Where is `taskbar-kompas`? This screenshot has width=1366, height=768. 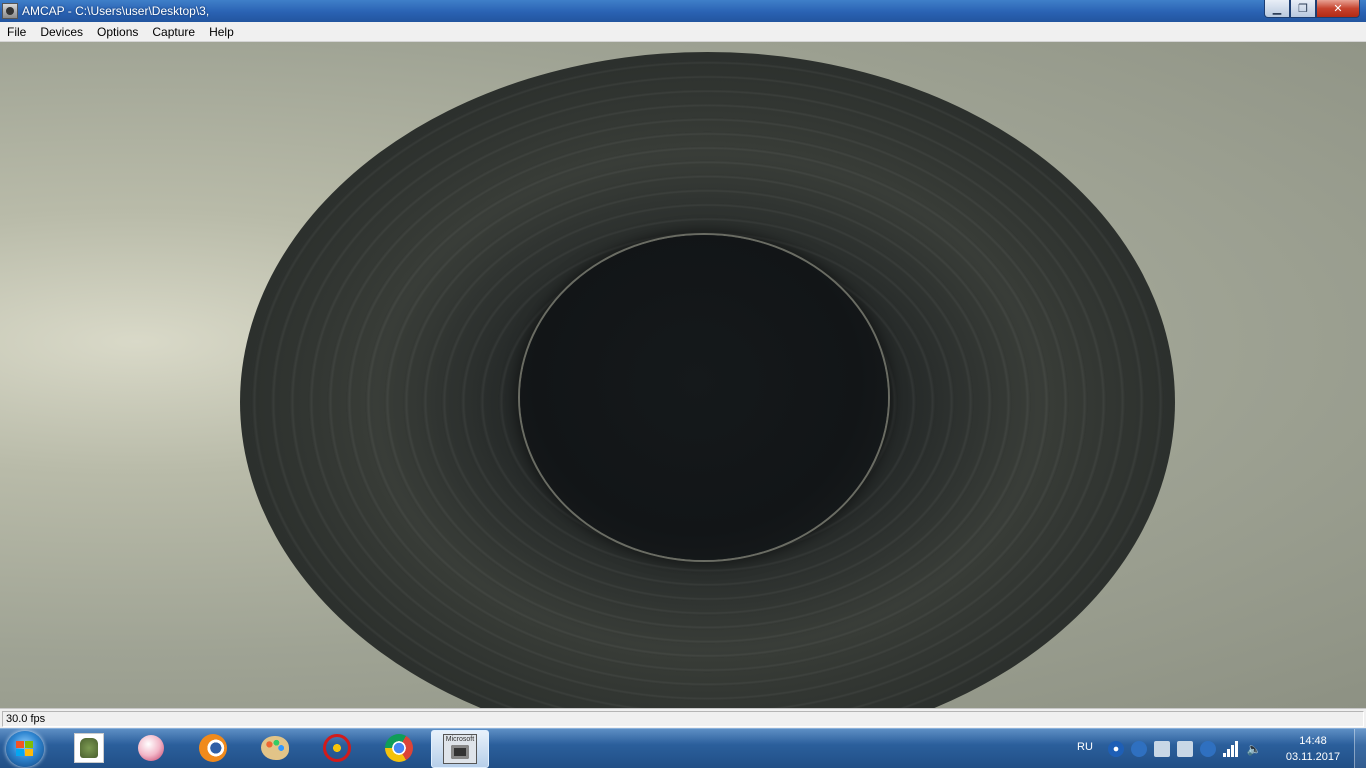
taskbar-kompas is located at coordinates (337, 748).